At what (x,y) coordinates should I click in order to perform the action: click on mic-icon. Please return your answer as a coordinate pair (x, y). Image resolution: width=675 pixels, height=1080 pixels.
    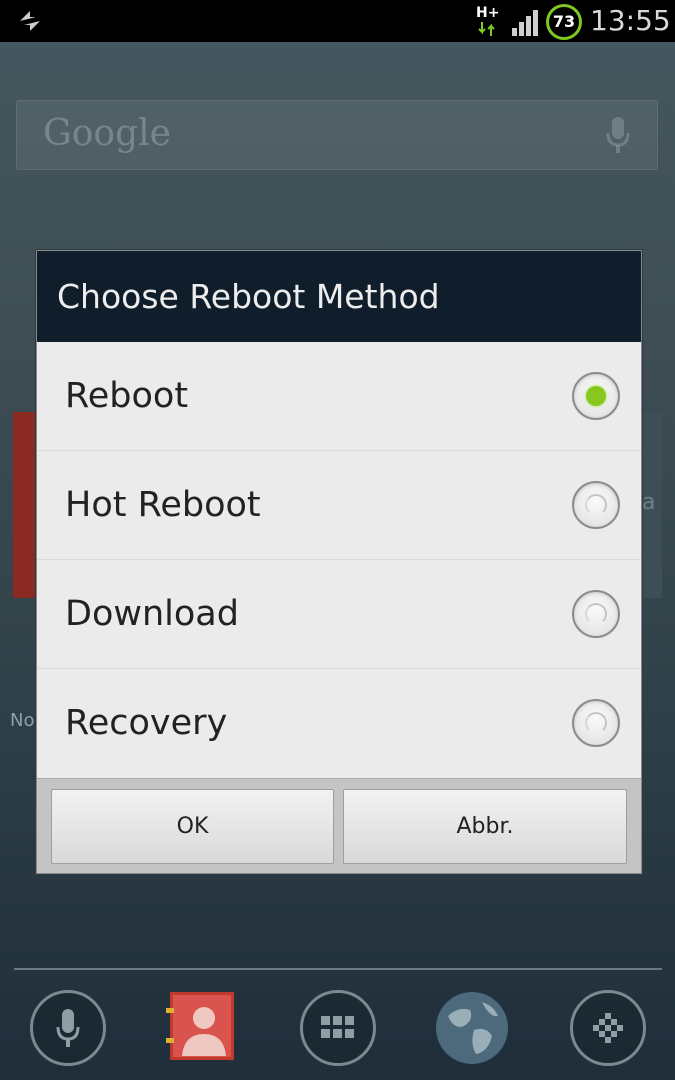
    Looking at the image, I should click on (68, 1028).